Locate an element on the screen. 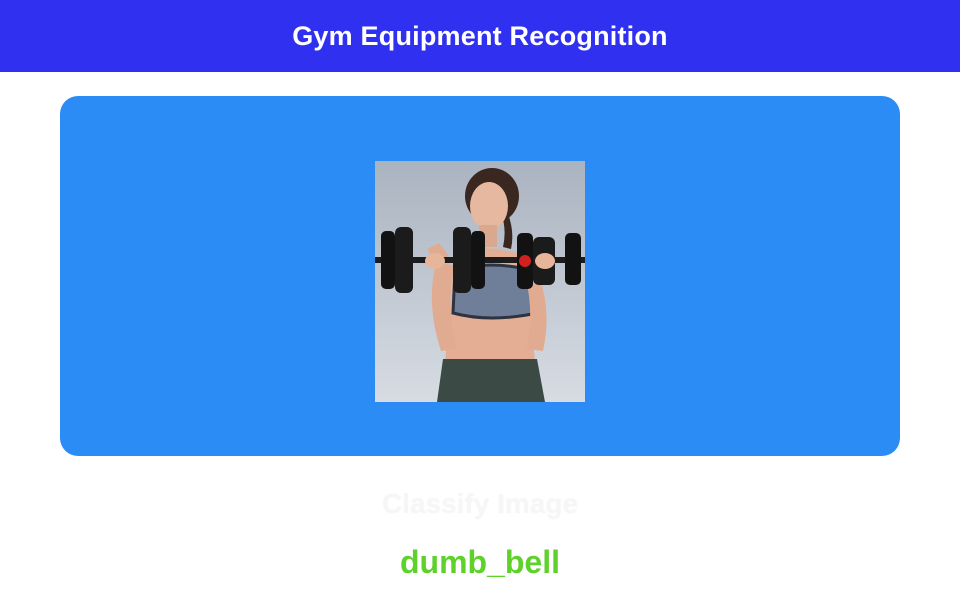 The image size is (960, 600). prediction-result: dumb_bell is located at coordinates (479, 562).